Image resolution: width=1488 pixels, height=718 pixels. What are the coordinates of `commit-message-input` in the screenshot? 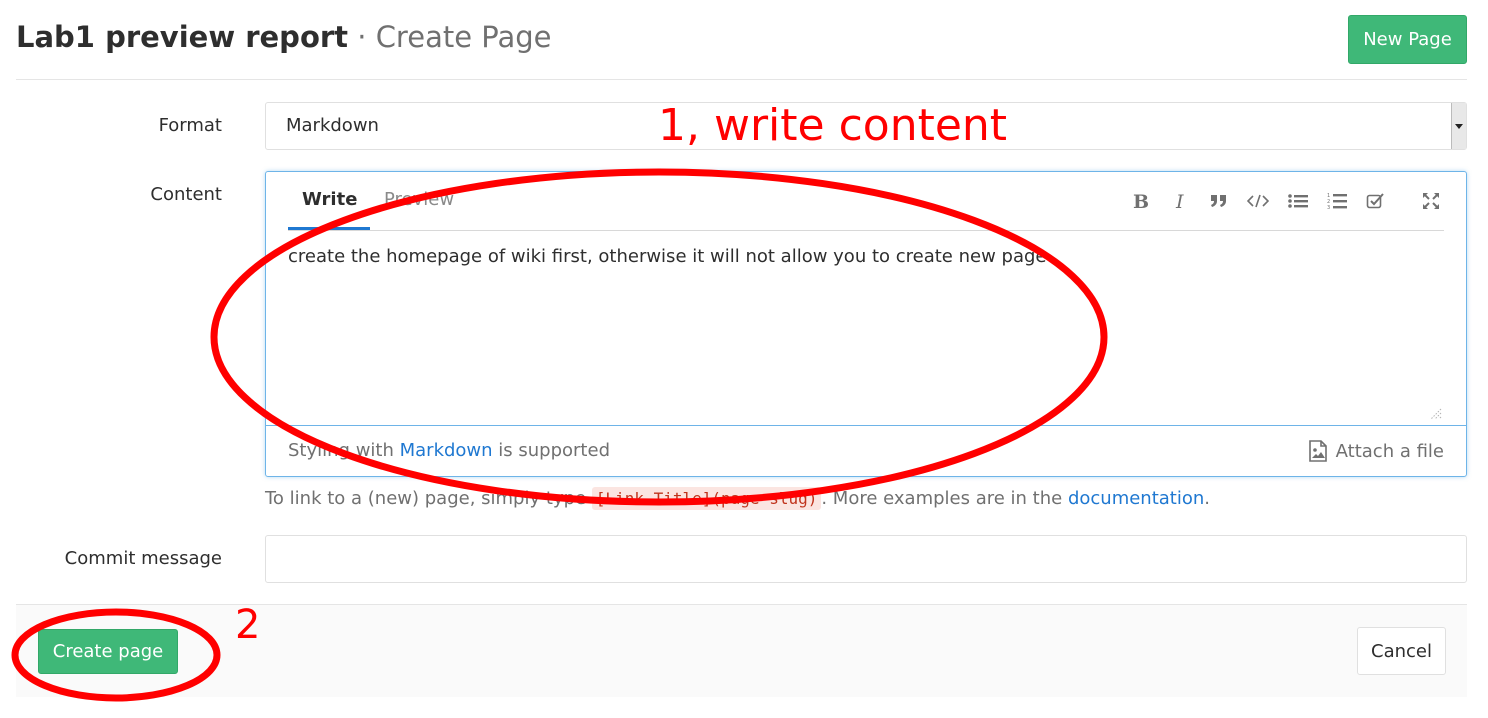 It's located at (866, 559).